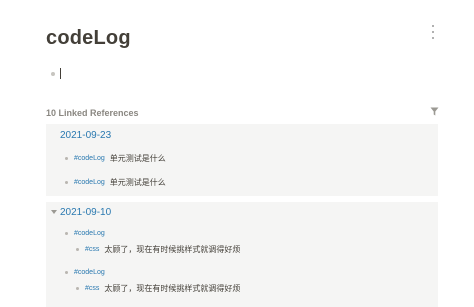 This screenshot has width=474, height=307. What do you see at coordinates (85, 135) in the screenshot?
I see `reference-date-link: 2021-09-23` at bounding box center [85, 135].